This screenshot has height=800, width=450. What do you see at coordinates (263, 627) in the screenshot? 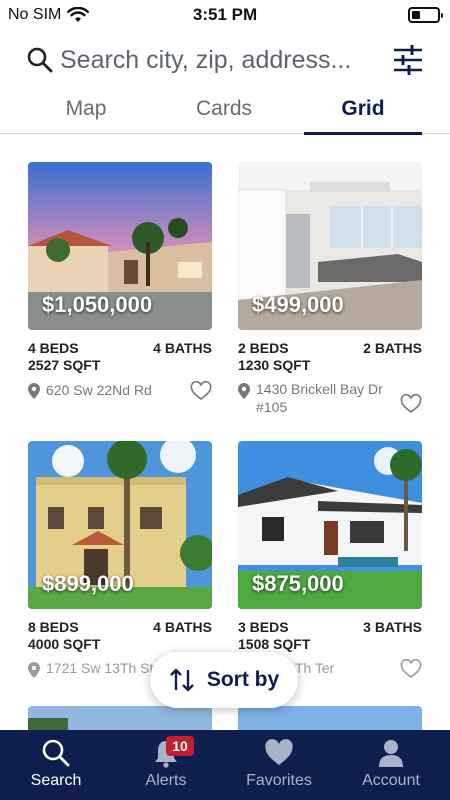
I see `listing-beds: 3 BEDS` at bounding box center [263, 627].